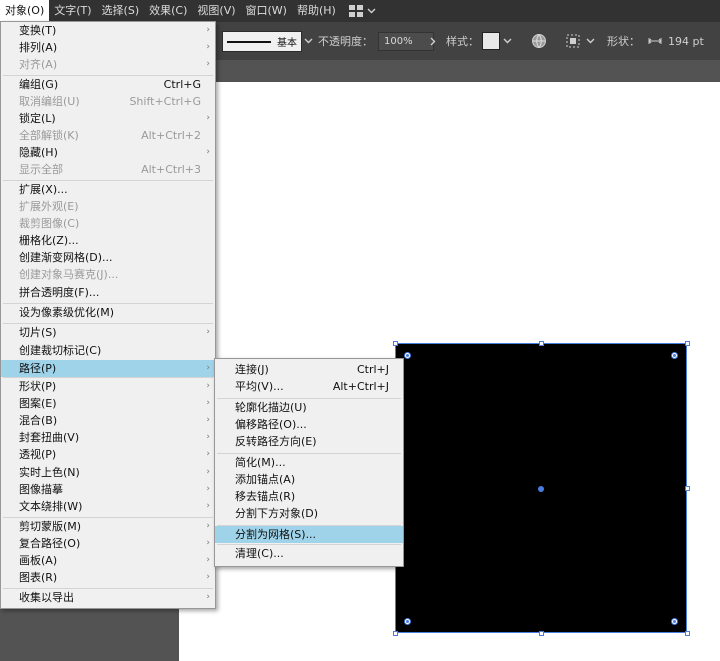 Image resolution: width=720 pixels, height=661 pixels. I want to click on object-menu-item-label: 复合路径(O), so click(50, 543).